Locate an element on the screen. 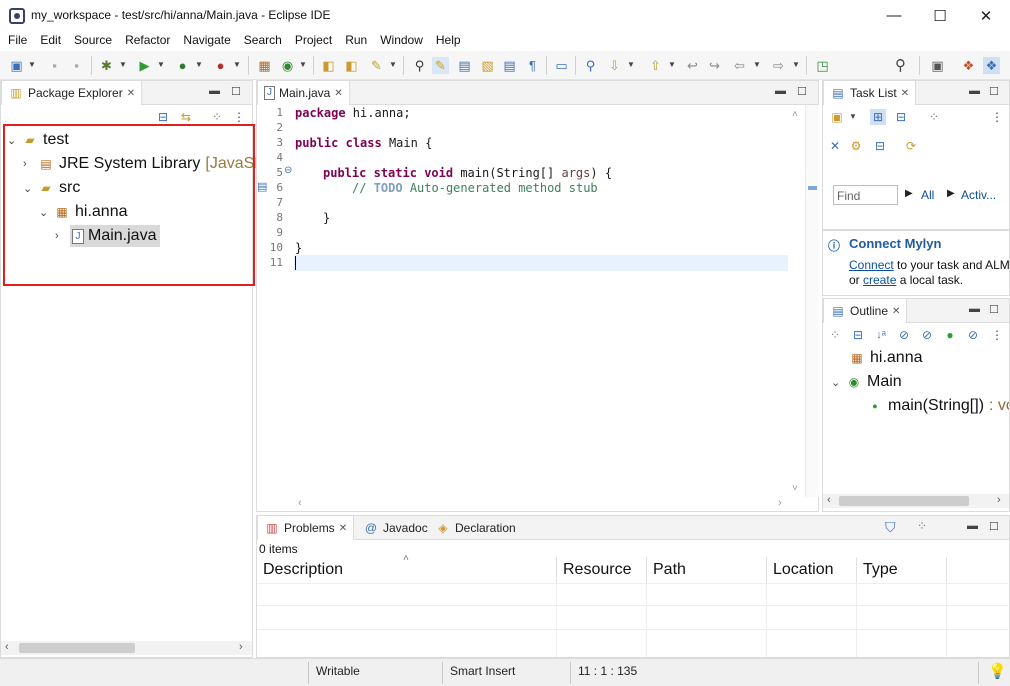  presentation-icon: ▭ is located at coordinates (561, 65).